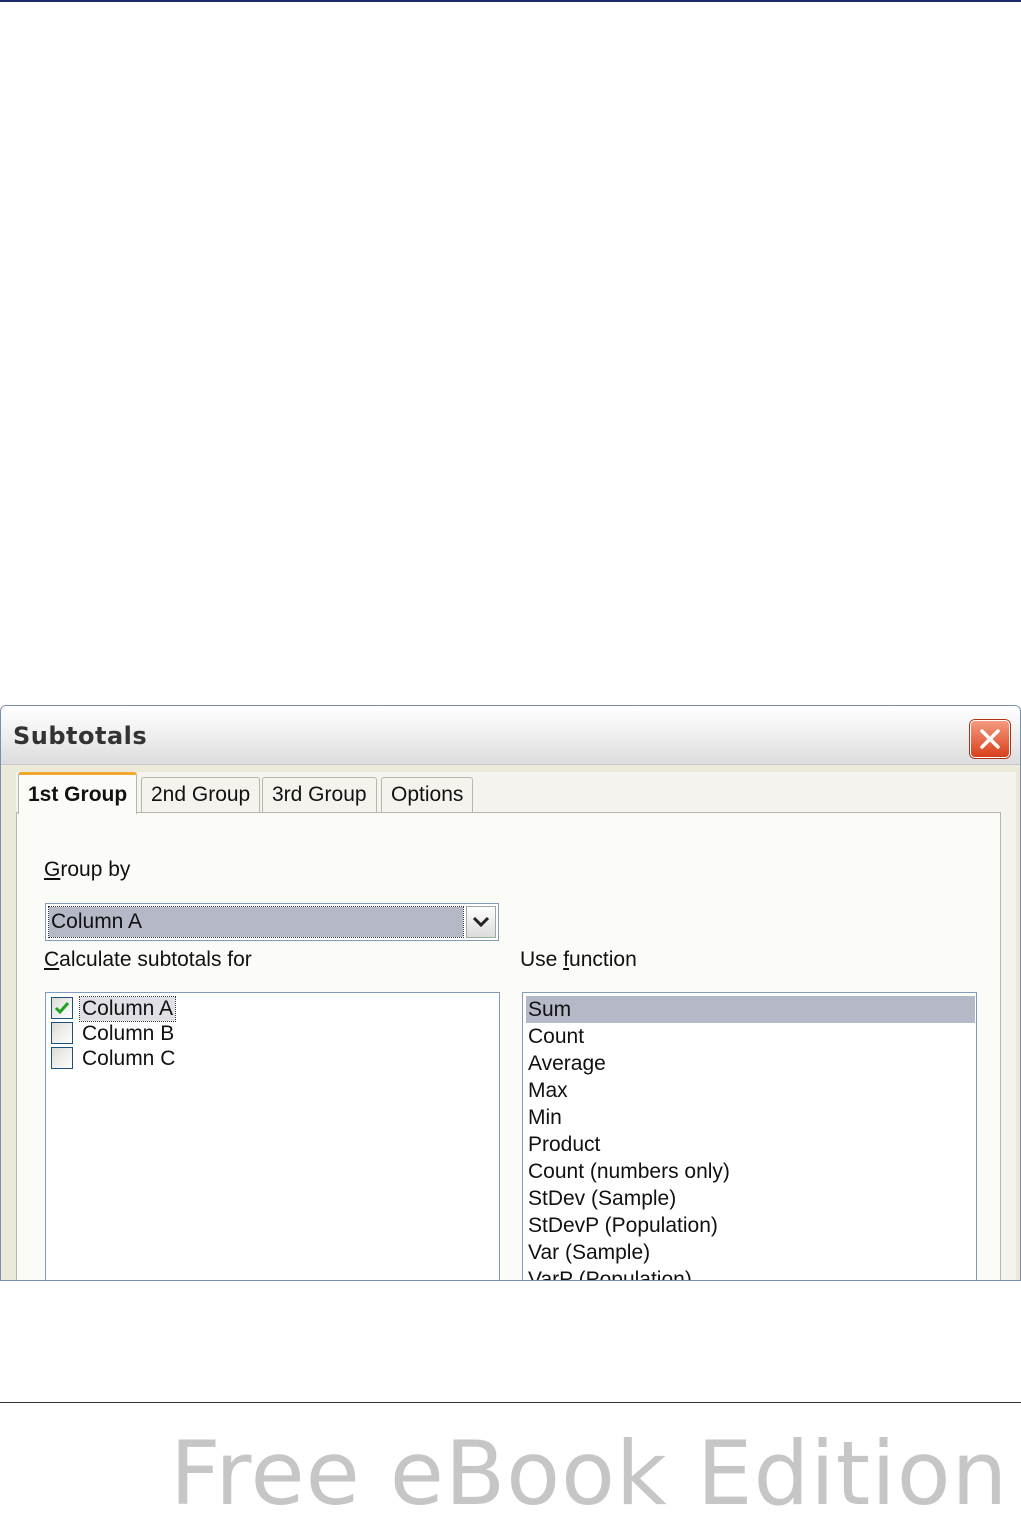  Describe the element at coordinates (750, 1171) in the screenshot. I see `function-item-count-numbers: Count (numbers only)` at that location.